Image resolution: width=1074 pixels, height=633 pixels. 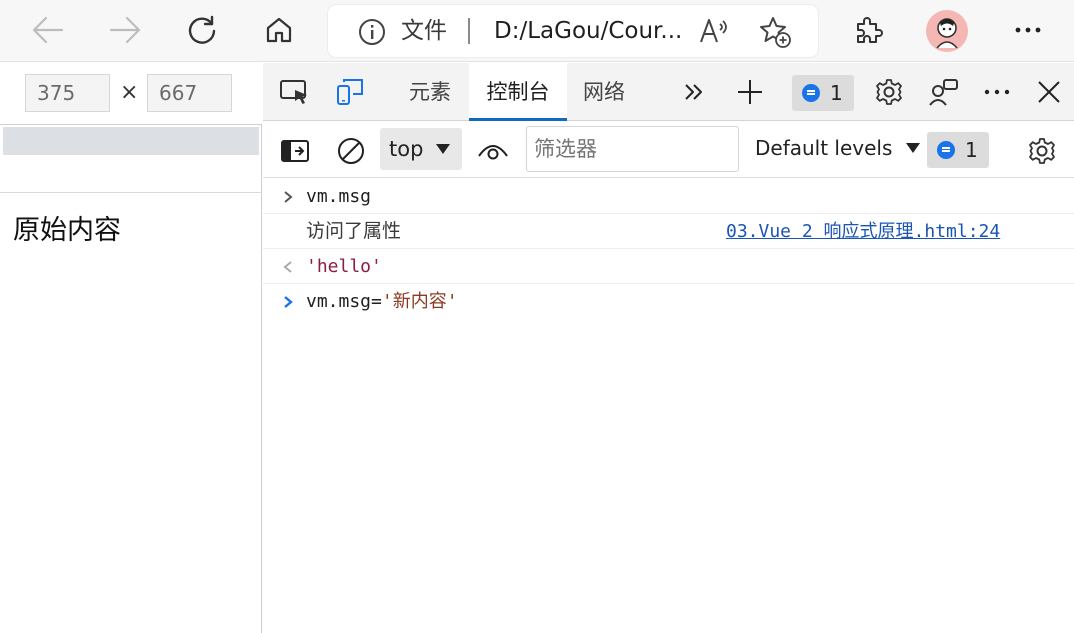 I want to click on avatar-icon, so click(x=947, y=33).